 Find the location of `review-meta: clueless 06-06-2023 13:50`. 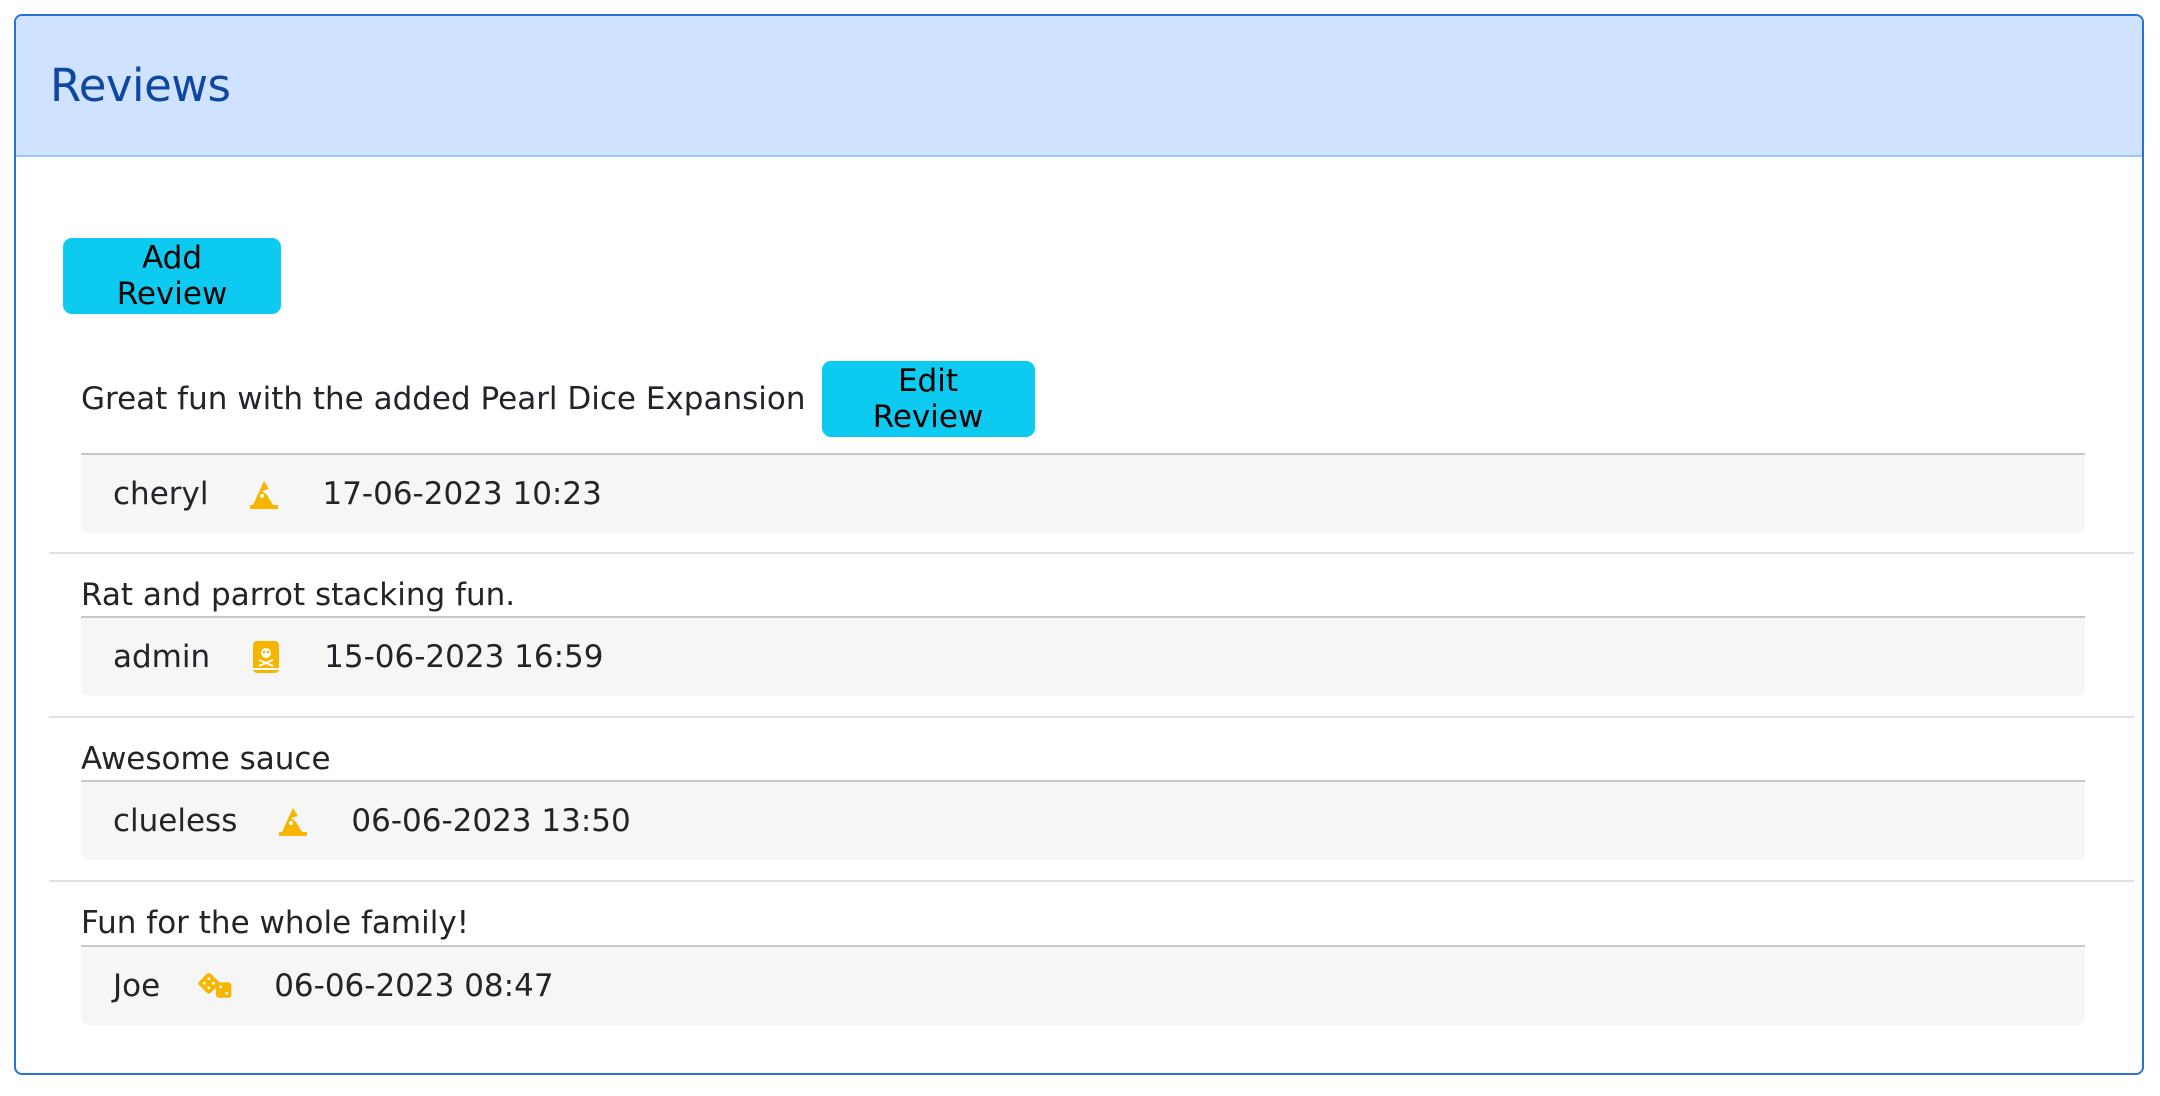

review-meta: clueless 06-06-2023 13:50 is located at coordinates (1083, 820).